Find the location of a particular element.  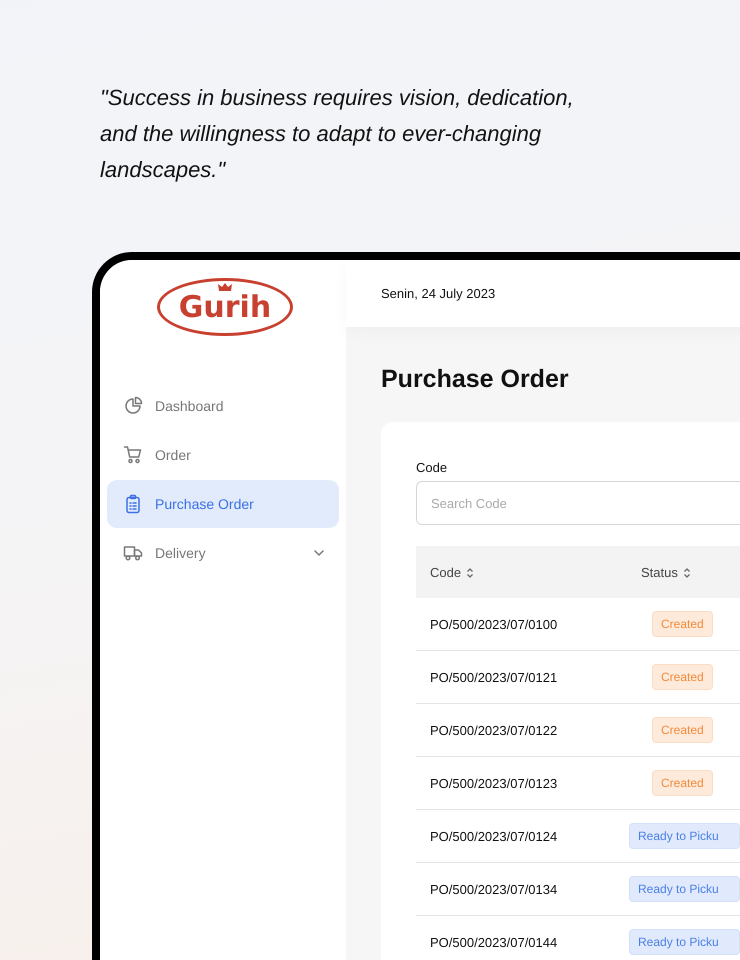

pie-chart-icon is located at coordinates (133, 406).